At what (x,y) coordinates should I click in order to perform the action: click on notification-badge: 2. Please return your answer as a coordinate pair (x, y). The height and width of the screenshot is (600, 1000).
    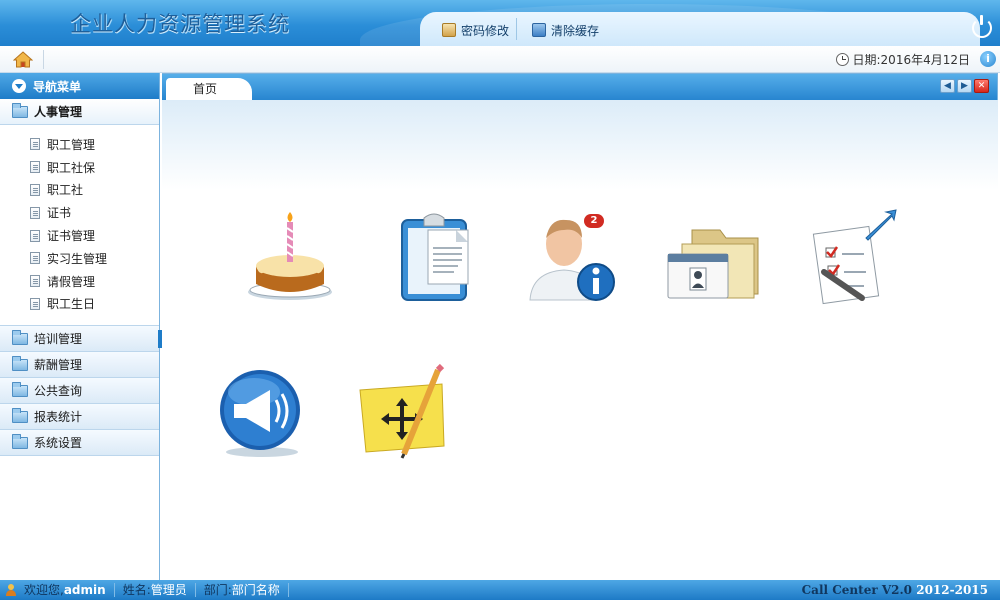
    Looking at the image, I should click on (594, 220).